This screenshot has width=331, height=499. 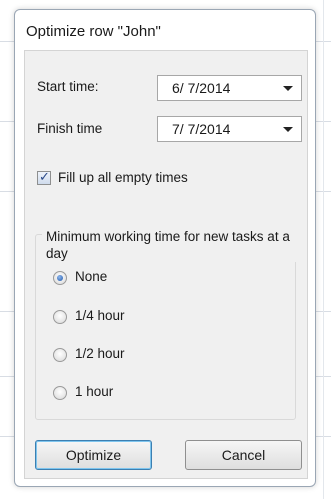 What do you see at coordinates (93, 31) in the screenshot?
I see `dialog-title: Optimize row "John"` at bounding box center [93, 31].